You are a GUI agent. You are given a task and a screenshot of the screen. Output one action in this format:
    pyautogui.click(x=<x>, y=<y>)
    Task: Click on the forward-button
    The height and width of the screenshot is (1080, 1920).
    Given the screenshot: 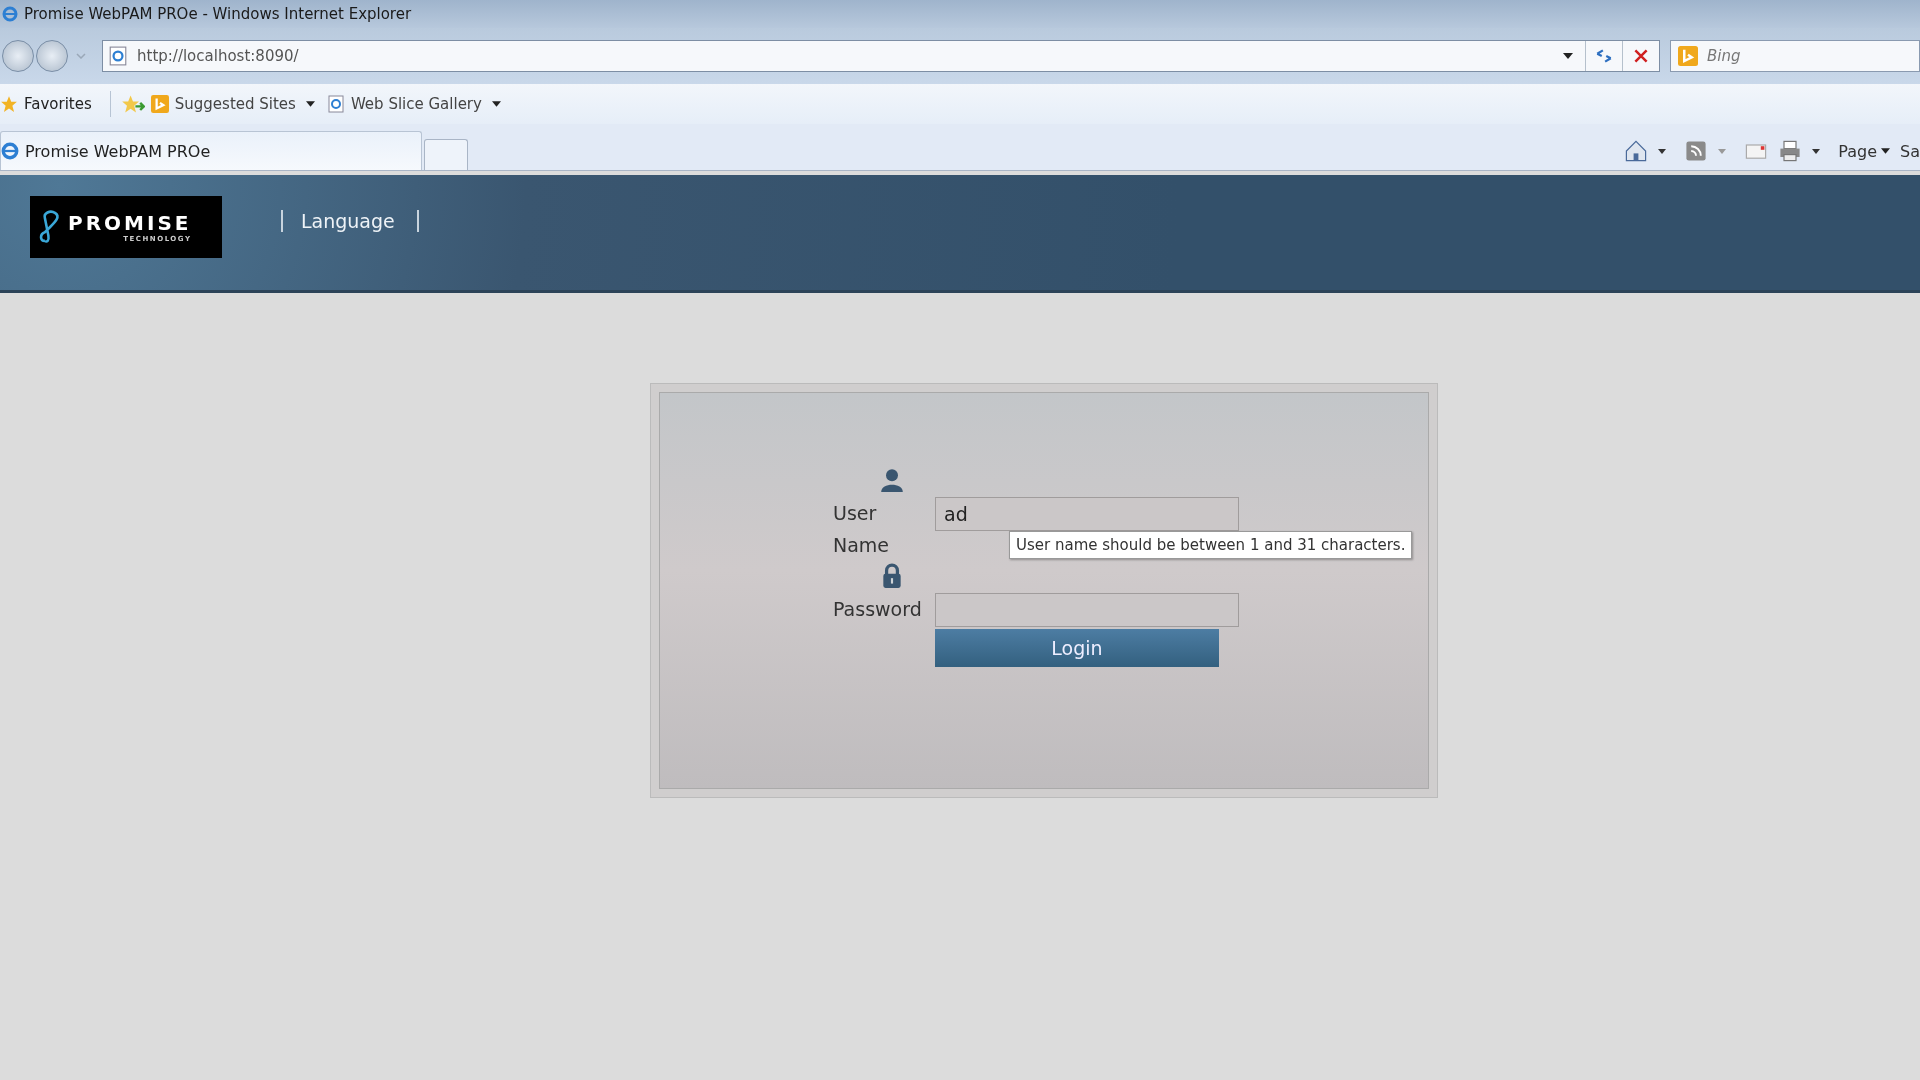 What is the action you would take?
    pyautogui.click(x=52, y=56)
    